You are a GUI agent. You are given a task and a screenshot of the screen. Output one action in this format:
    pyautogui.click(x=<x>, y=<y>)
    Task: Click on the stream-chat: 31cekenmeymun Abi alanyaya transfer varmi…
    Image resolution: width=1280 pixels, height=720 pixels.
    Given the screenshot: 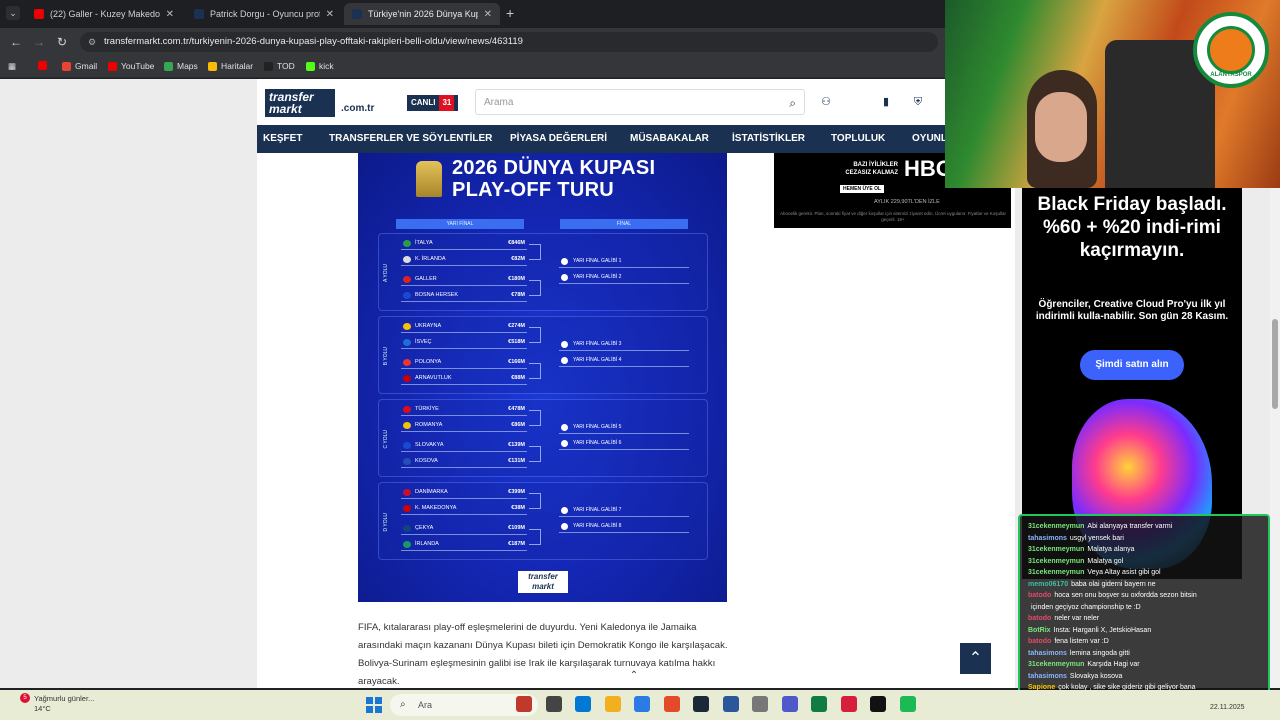 What is the action you would take?
    pyautogui.click(x=1144, y=608)
    